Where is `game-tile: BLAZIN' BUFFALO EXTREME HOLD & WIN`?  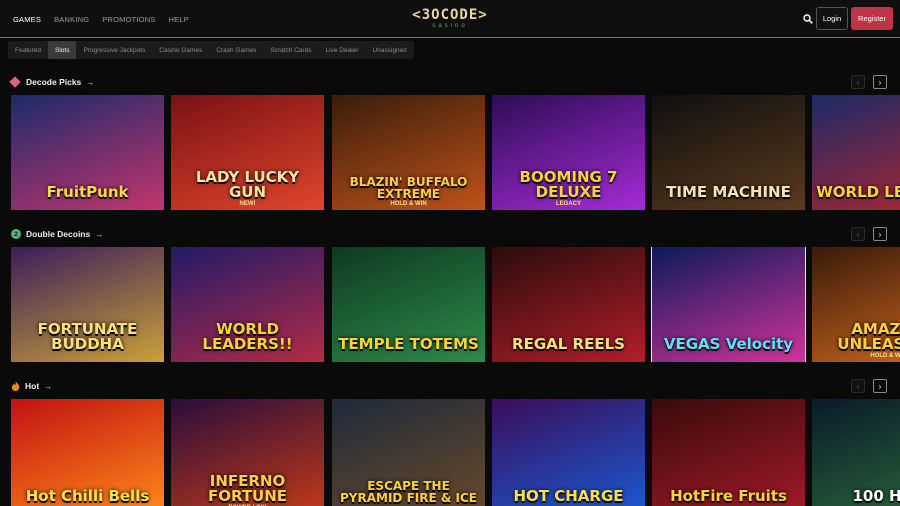
game-tile: BLAZIN' BUFFALO EXTREME HOLD & WIN is located at coordinates (408, 152).